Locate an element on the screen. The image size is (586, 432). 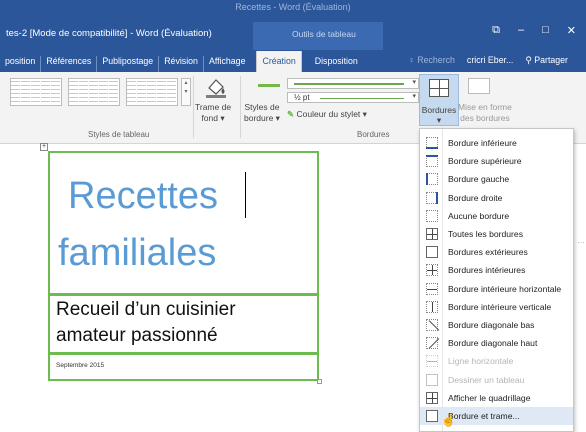
tab-disposition: Disposition is located at coordinates (336, 64).